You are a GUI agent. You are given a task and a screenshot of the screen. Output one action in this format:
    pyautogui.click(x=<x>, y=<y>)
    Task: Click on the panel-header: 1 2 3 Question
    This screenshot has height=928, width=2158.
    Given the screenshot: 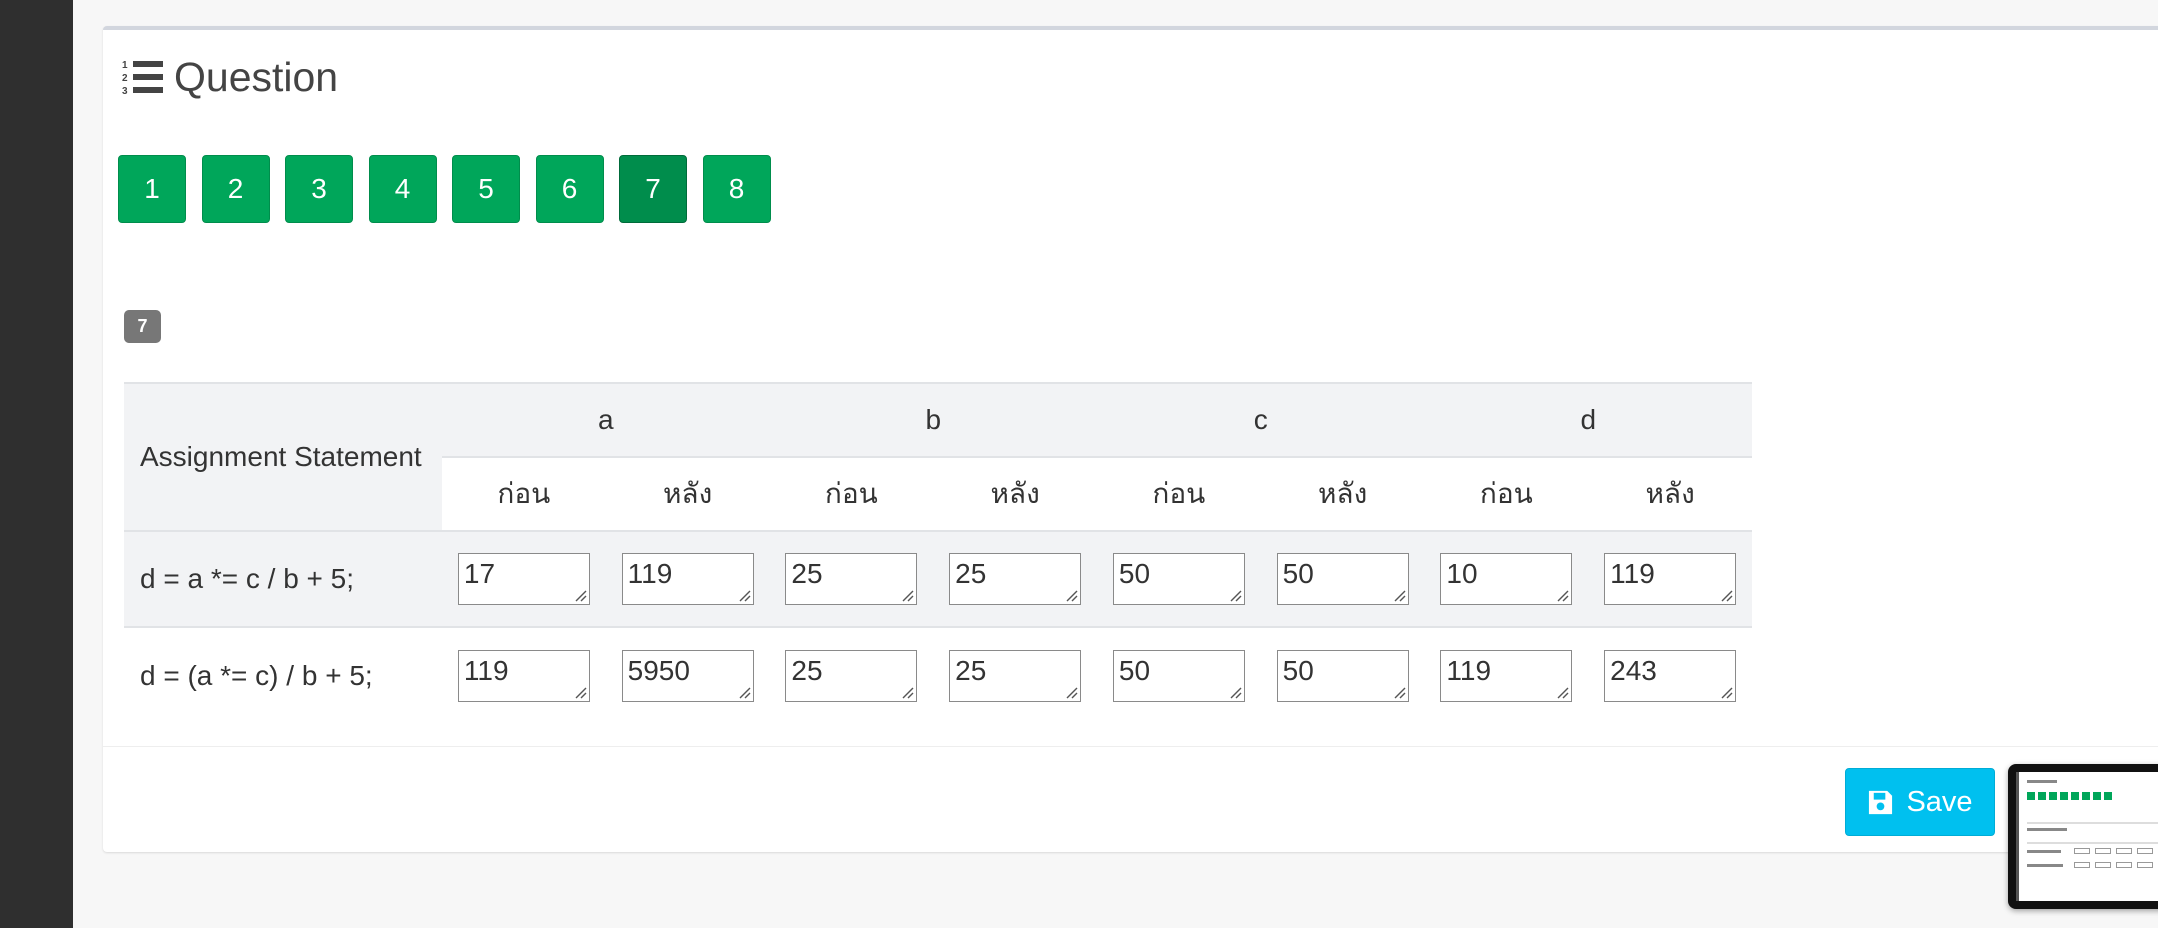 What is the action you would take?
    pyautogui.click(x=230, y=77)
    